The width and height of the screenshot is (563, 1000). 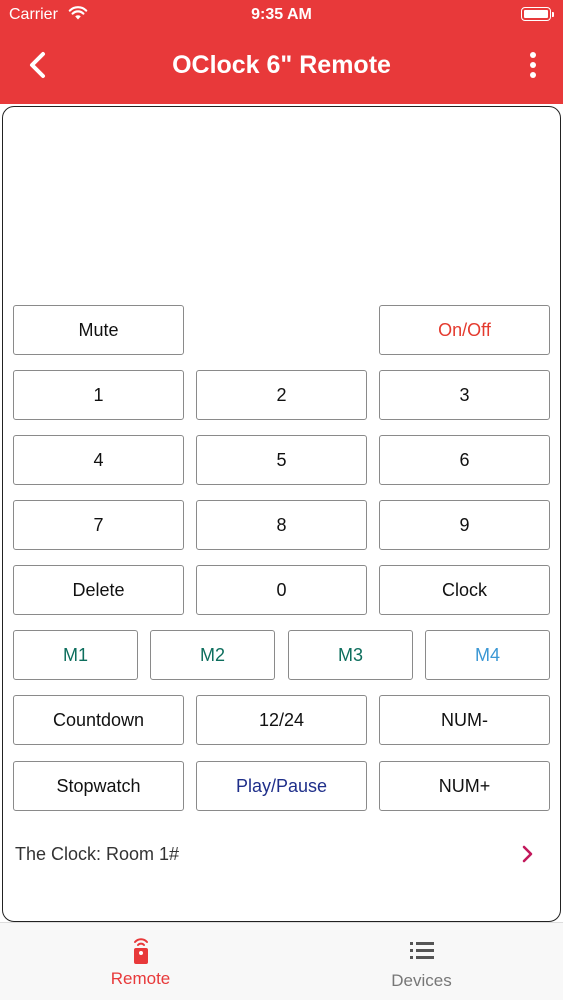 What do you see at coordinates (464, 460) in the screenshot?
I see `digit-6-button: 6` at bounding box center [464, 460].